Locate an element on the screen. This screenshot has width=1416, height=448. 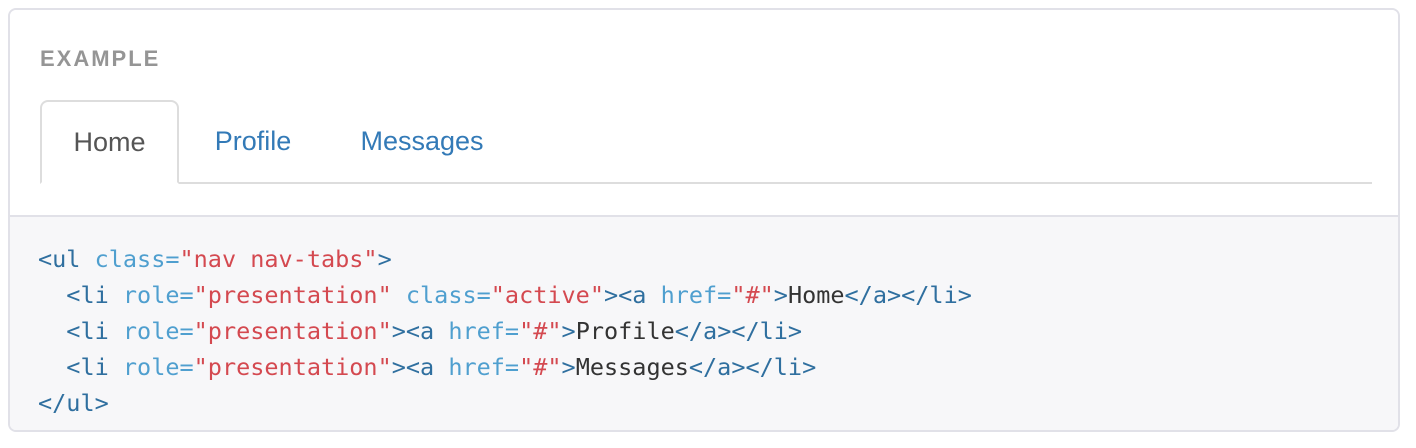
code-token-txt: Profile is located at coordinates (625, 331).